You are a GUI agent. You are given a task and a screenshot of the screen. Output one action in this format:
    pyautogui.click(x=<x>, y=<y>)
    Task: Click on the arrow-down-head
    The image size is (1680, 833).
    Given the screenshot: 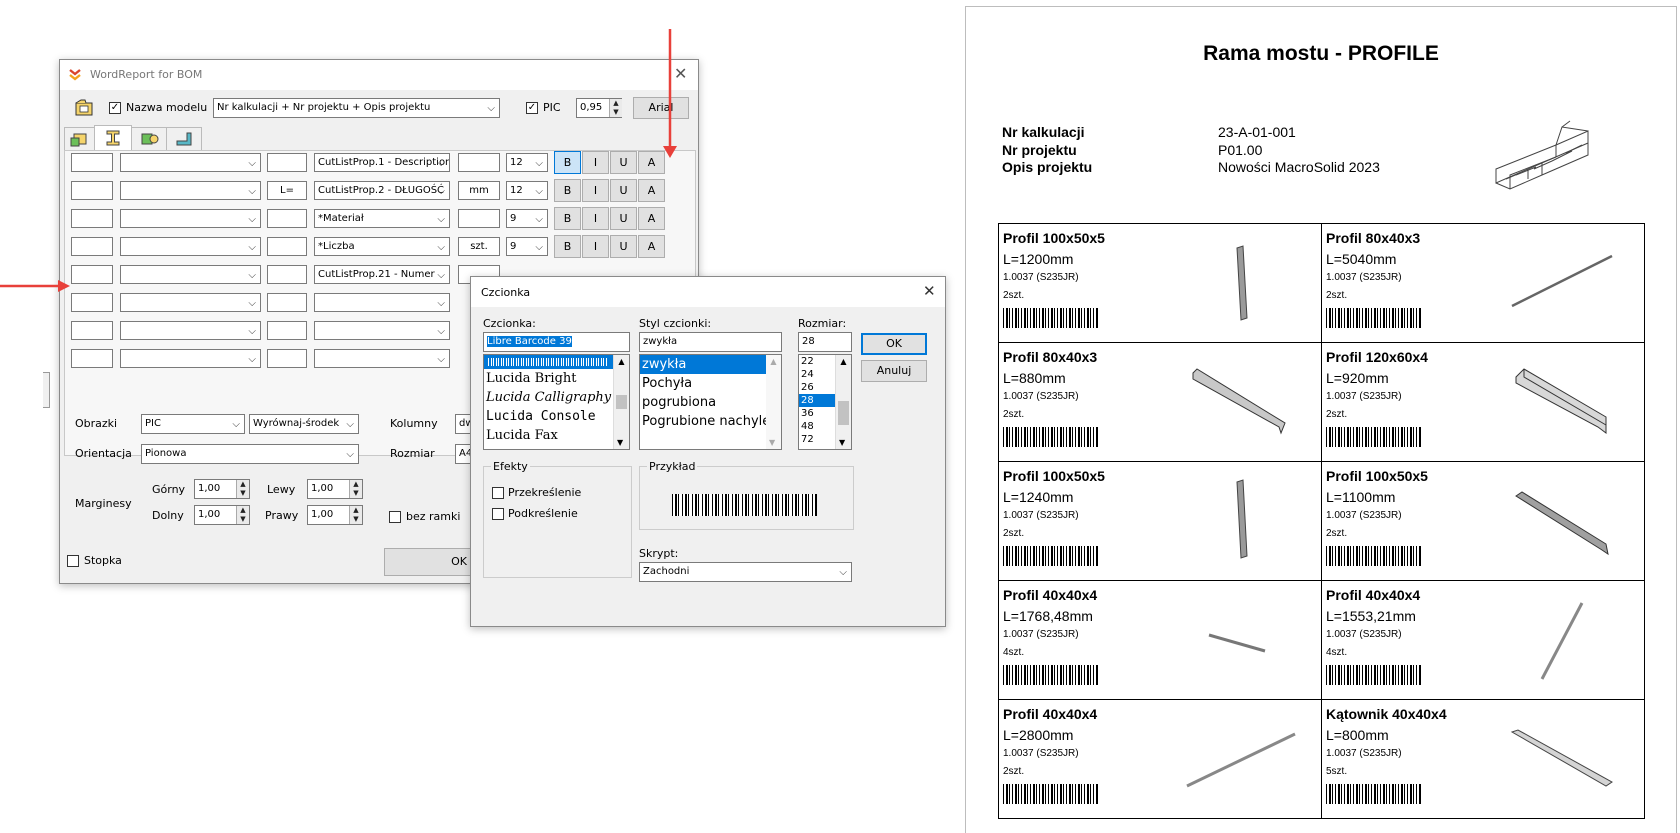 What is the action you would take?
    pyautogui.click(x=670, y=152)
    